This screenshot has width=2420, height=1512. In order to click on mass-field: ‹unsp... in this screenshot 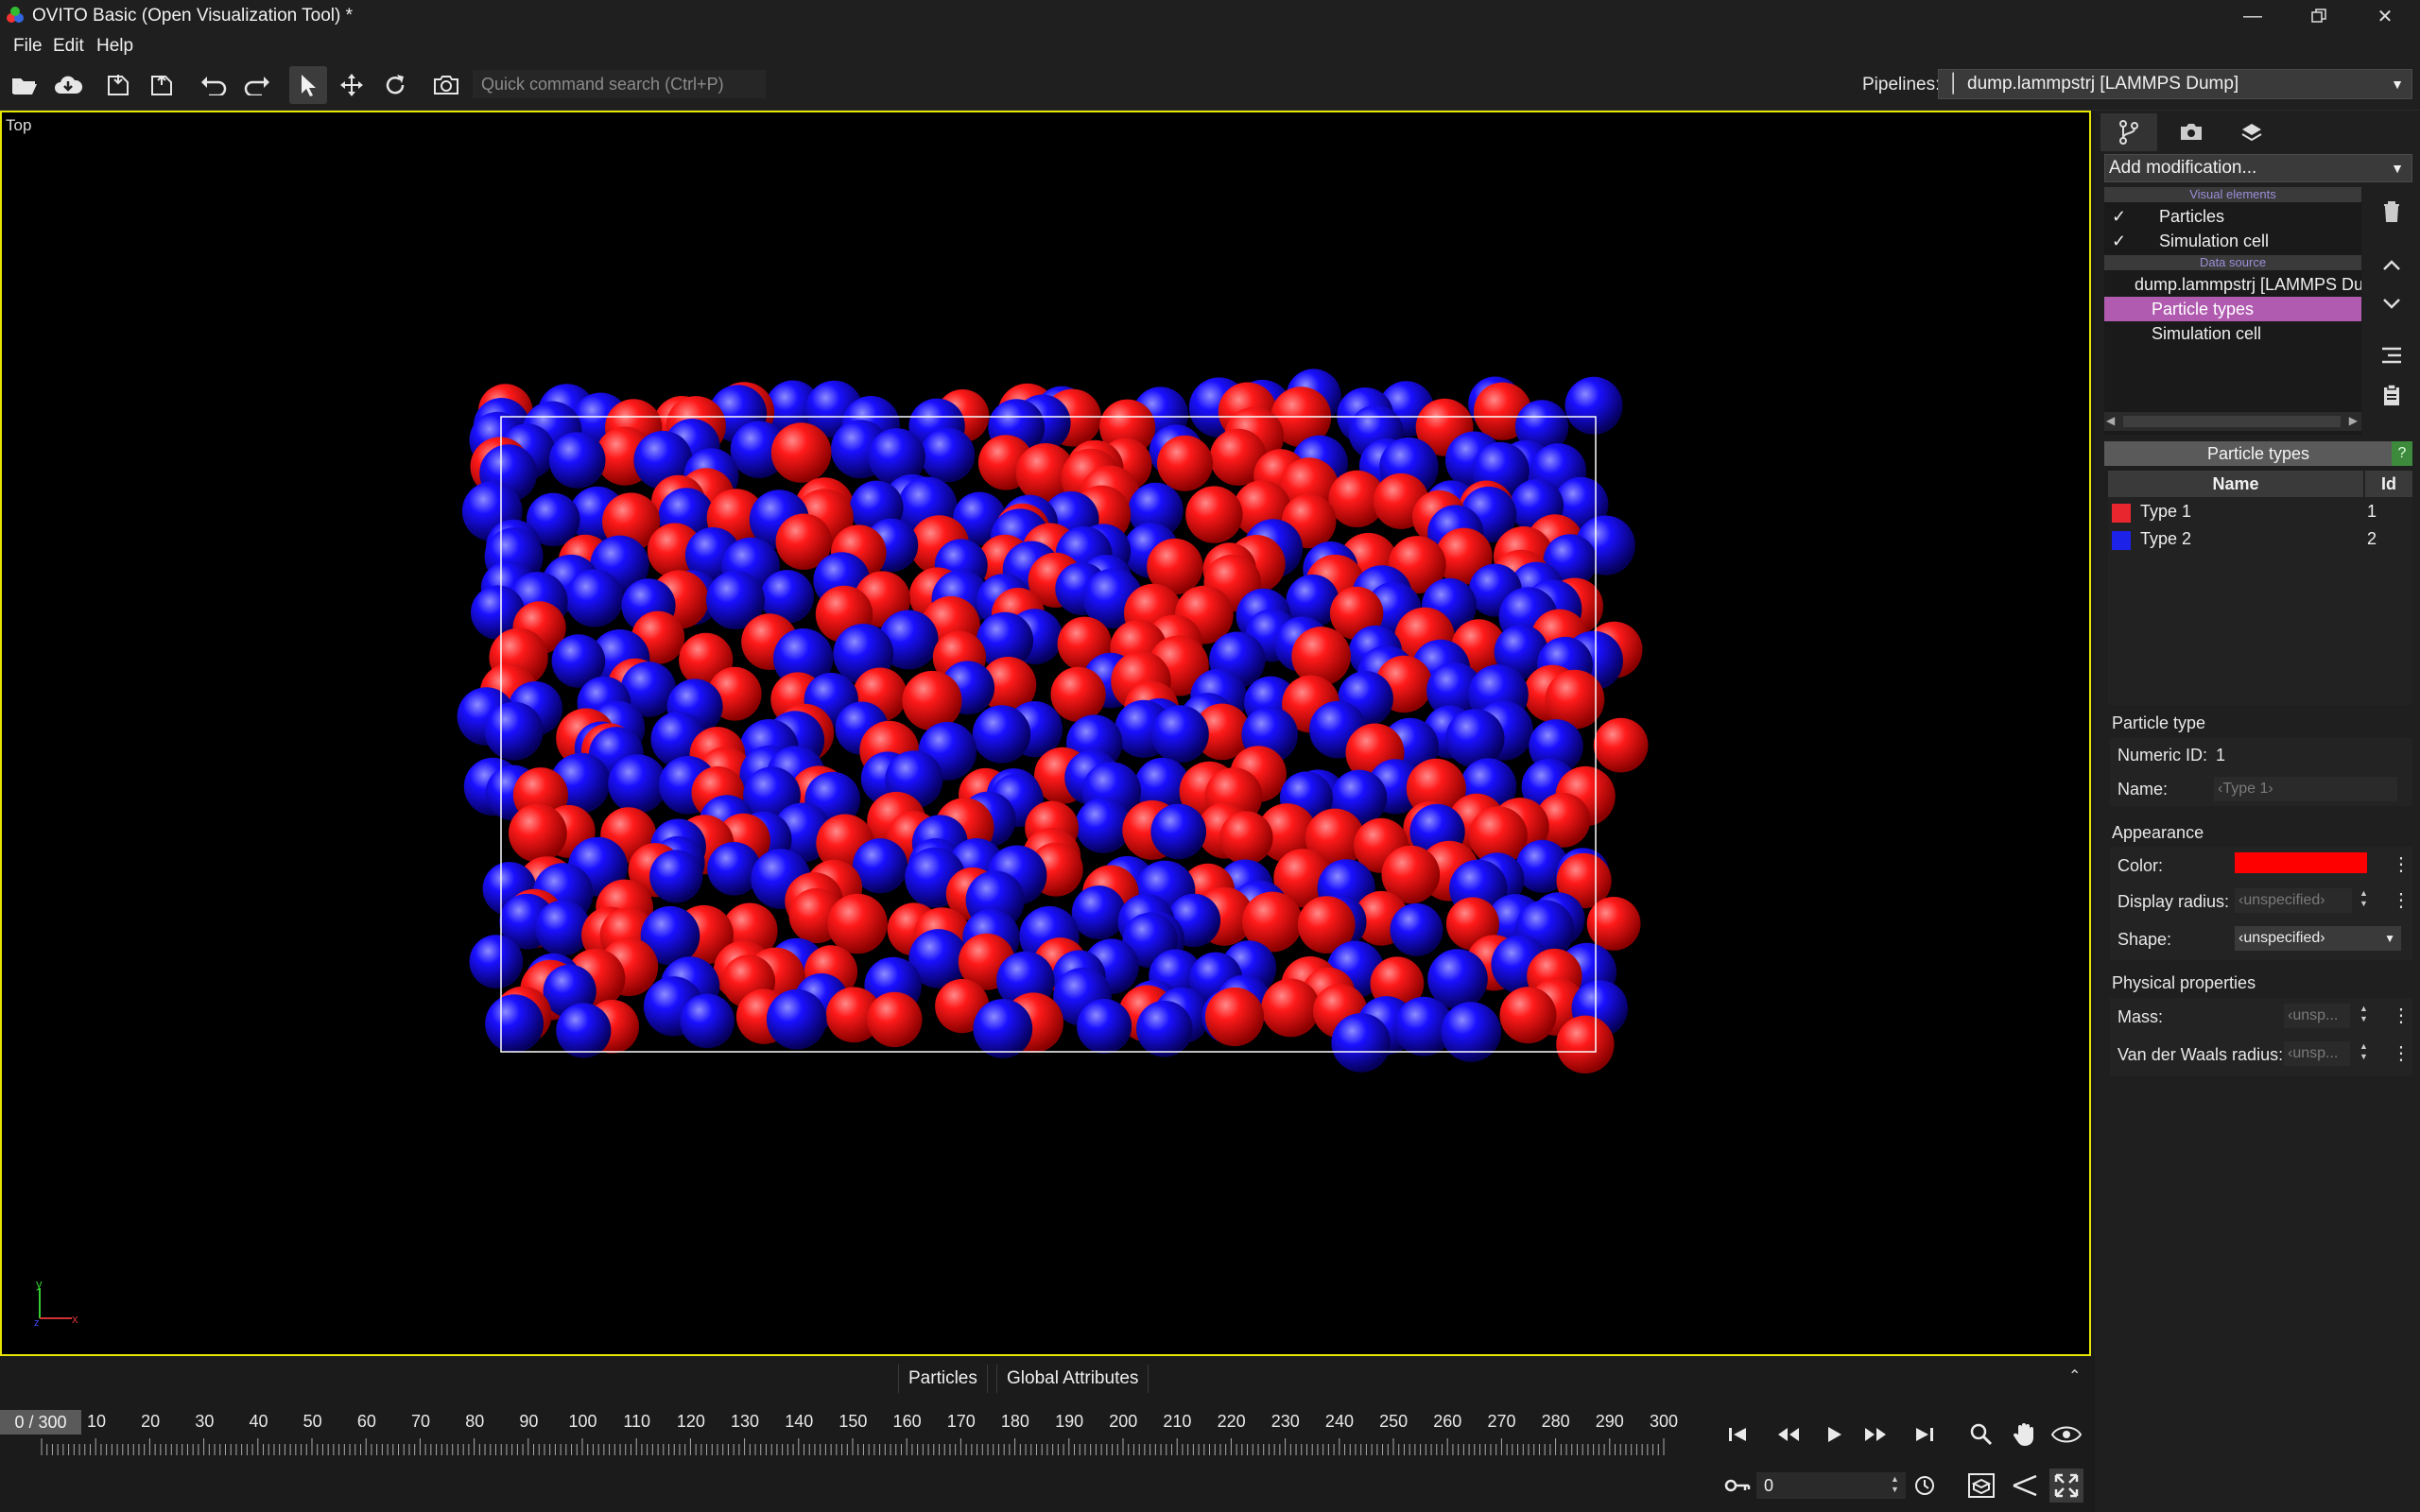, I will do `click(2317, 1016)`.